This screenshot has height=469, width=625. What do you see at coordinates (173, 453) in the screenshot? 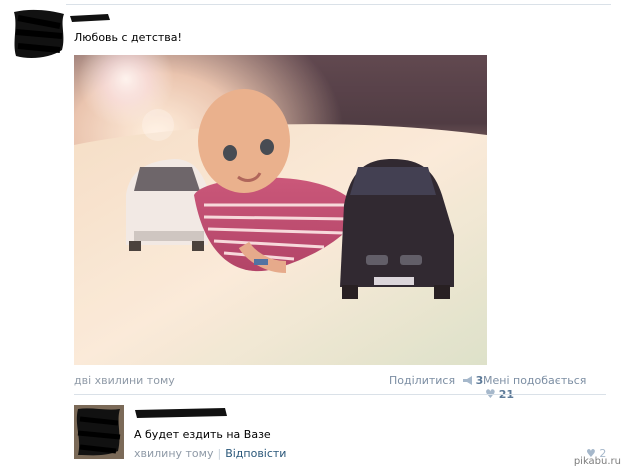
I see `comment-timestamp: хвилину тому` at bounding box center [173, 453].